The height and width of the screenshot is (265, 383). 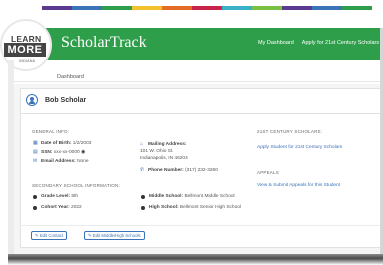 I want to click on cohort-value: 2022, so click(x=76, y=207).